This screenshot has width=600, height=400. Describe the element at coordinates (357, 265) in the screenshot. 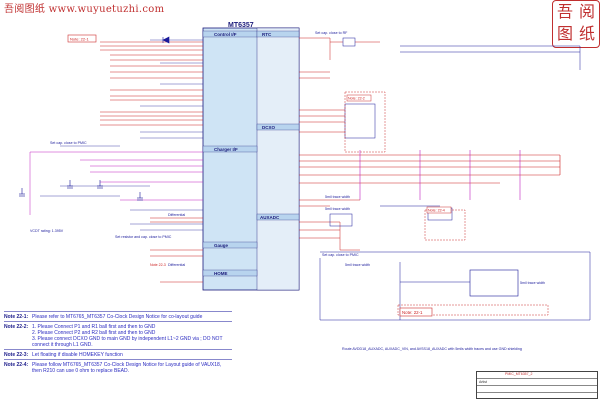

I see `trace-width-3: 5mil trace width` at that location.